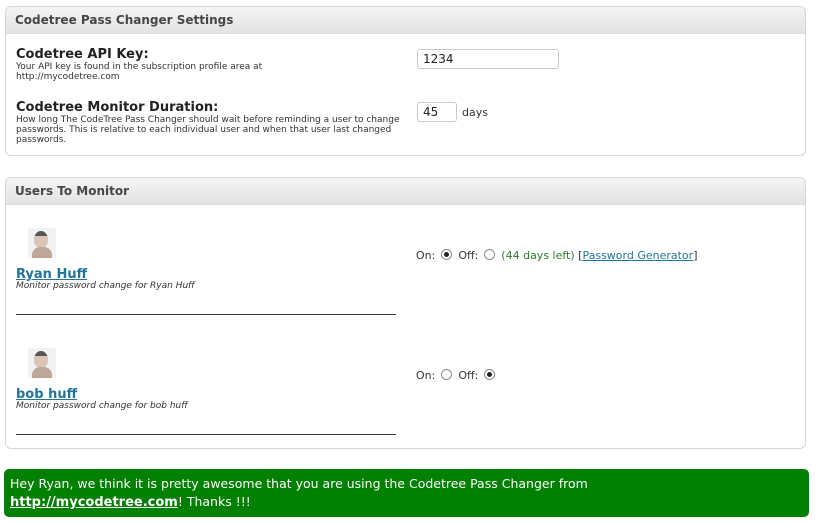  I want to click on user-description: Monitor password change for Ryan Huff, so click(105, 286).